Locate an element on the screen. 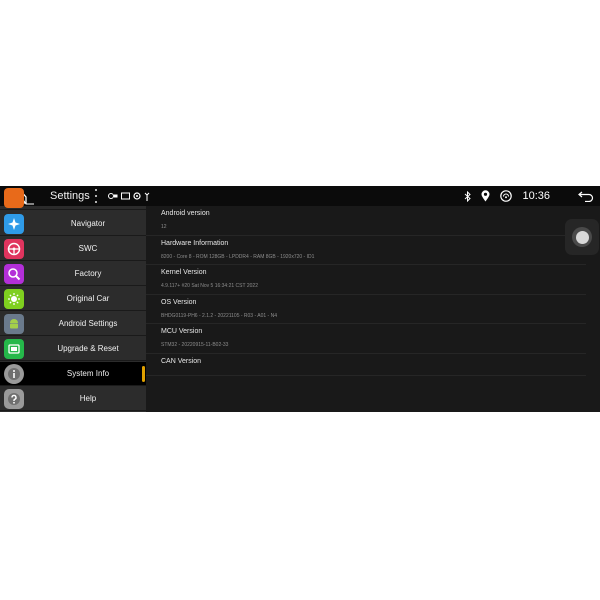 The width and height of the screenshot is (600, 600). bluetooth-icon is located at coordinates (468, 196).